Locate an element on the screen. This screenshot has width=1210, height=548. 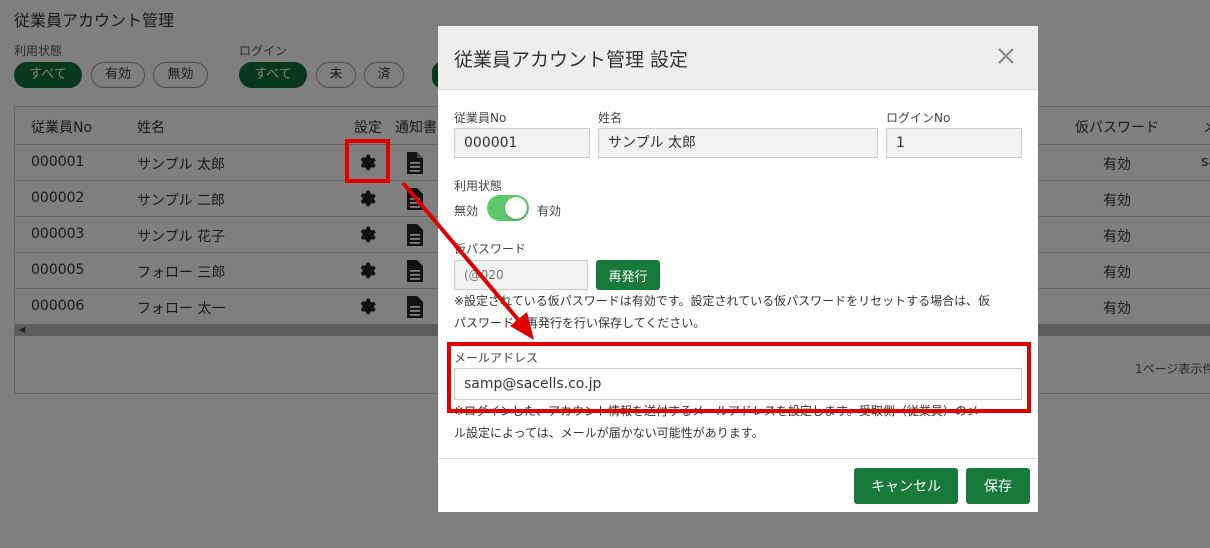
employee-no-label: 従業員No is located at coordinates (480, 118).